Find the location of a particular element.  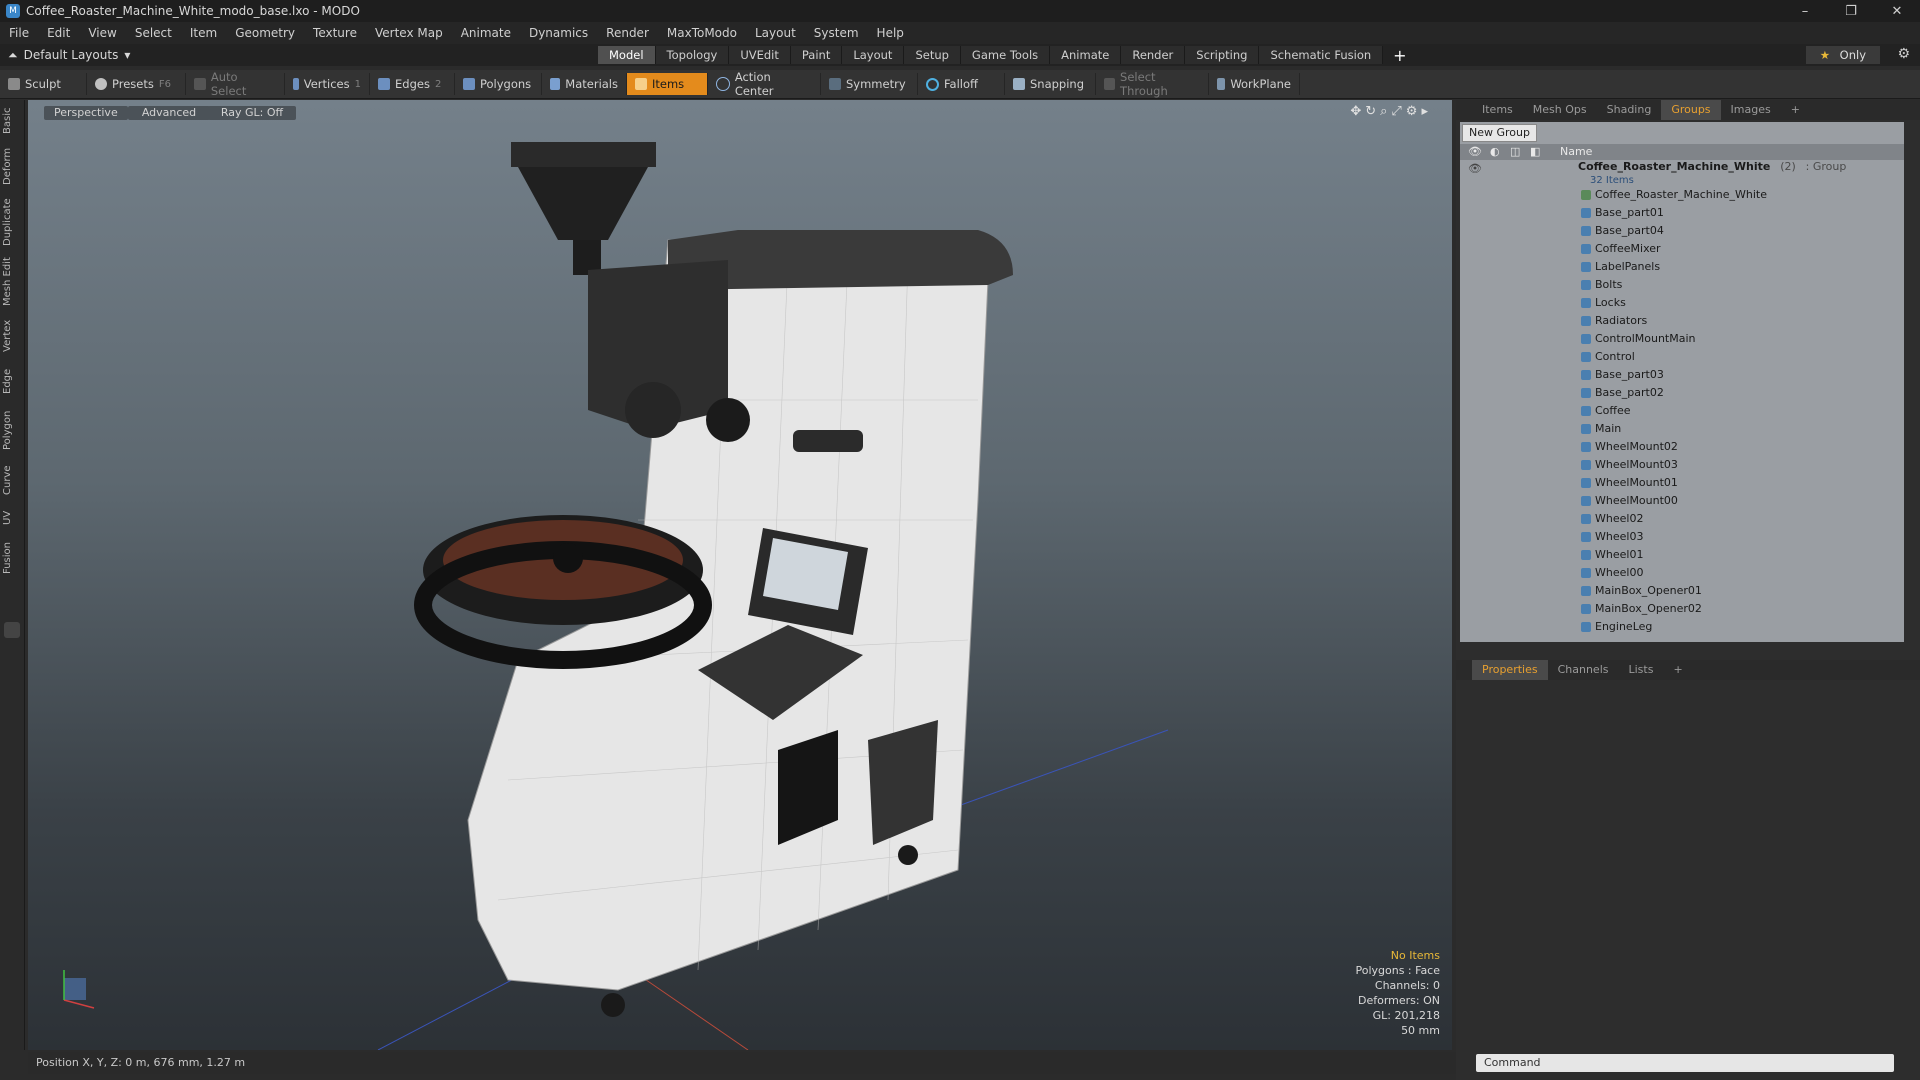

select-icon: ◧ is located at coordinates (1535, 152).